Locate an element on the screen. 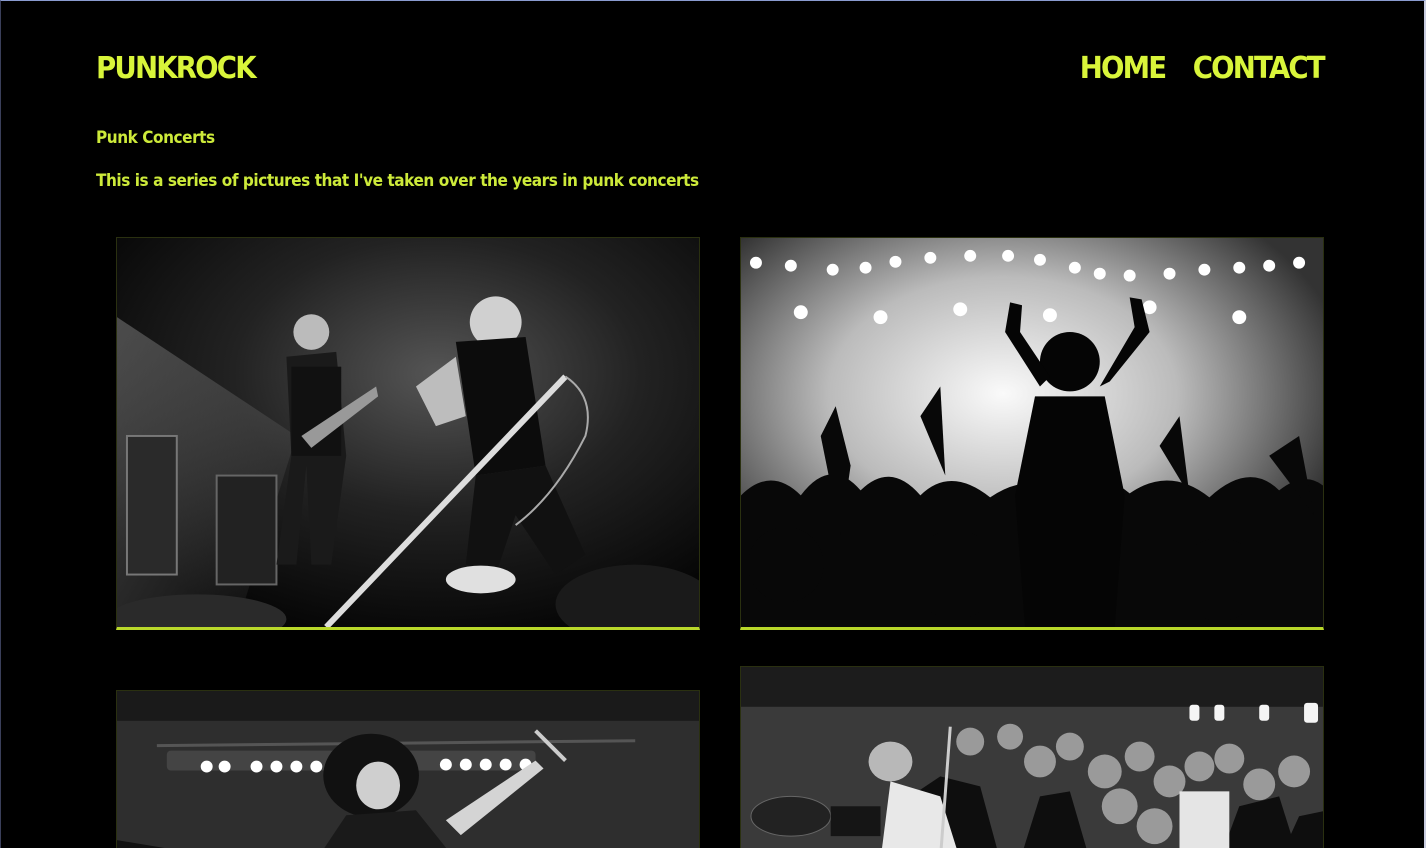 Image resolution: width=1426 pixels, height=848 pixels. page-title: Punk Concerts is located at coordinates (155, 138).